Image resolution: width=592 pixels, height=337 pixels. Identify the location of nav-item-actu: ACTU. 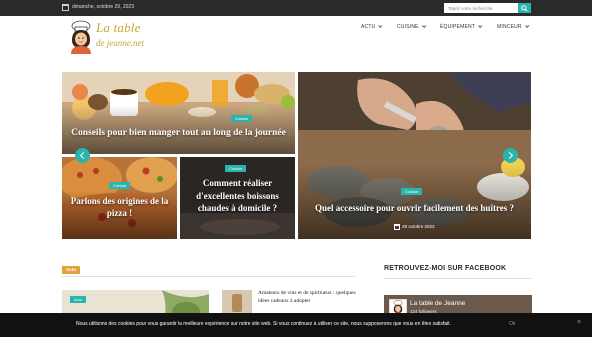
(372, 26).